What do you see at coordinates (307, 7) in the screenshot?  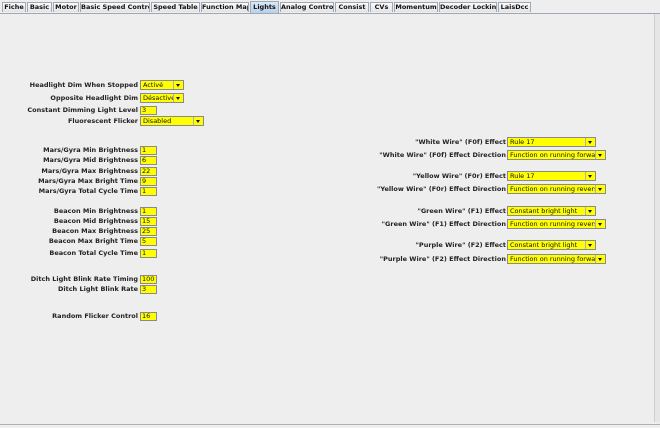 I see `tab-analog-controls: Analog Controls` at bounding box center [307, 7].